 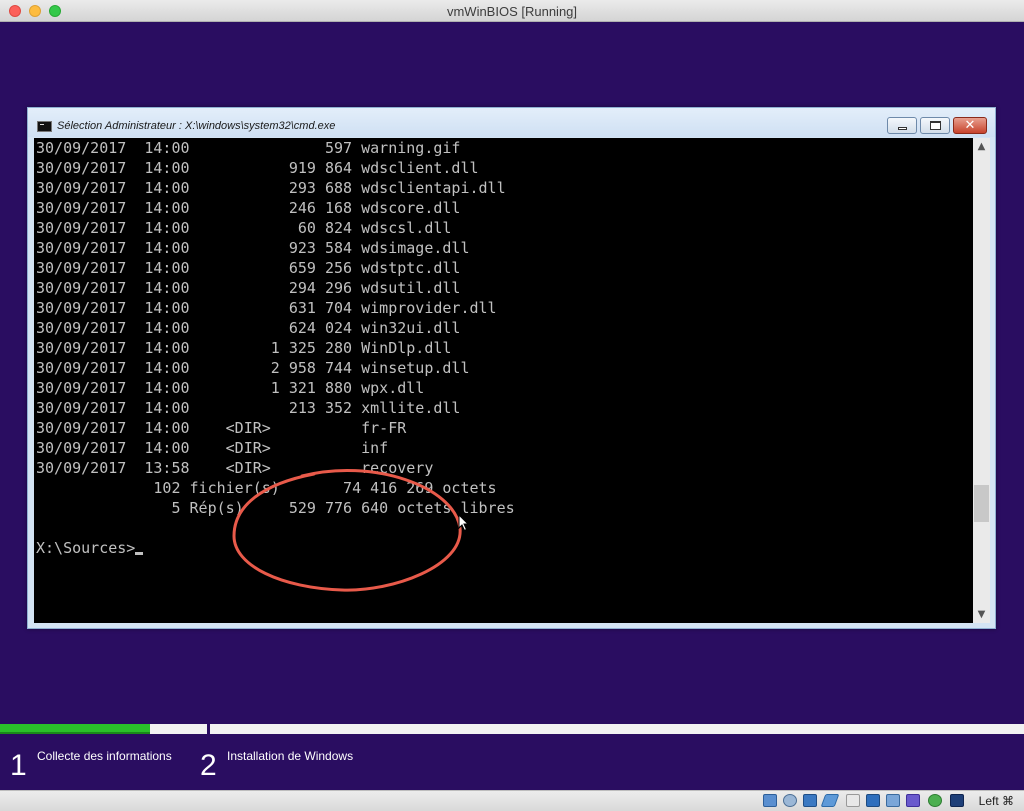 What do you see at coordinates (248, 268) in the screenshot?
I see `console-line: 30/09/2017 14:00 659 256 wdstptc.dll` at bounding box center [248, 268].